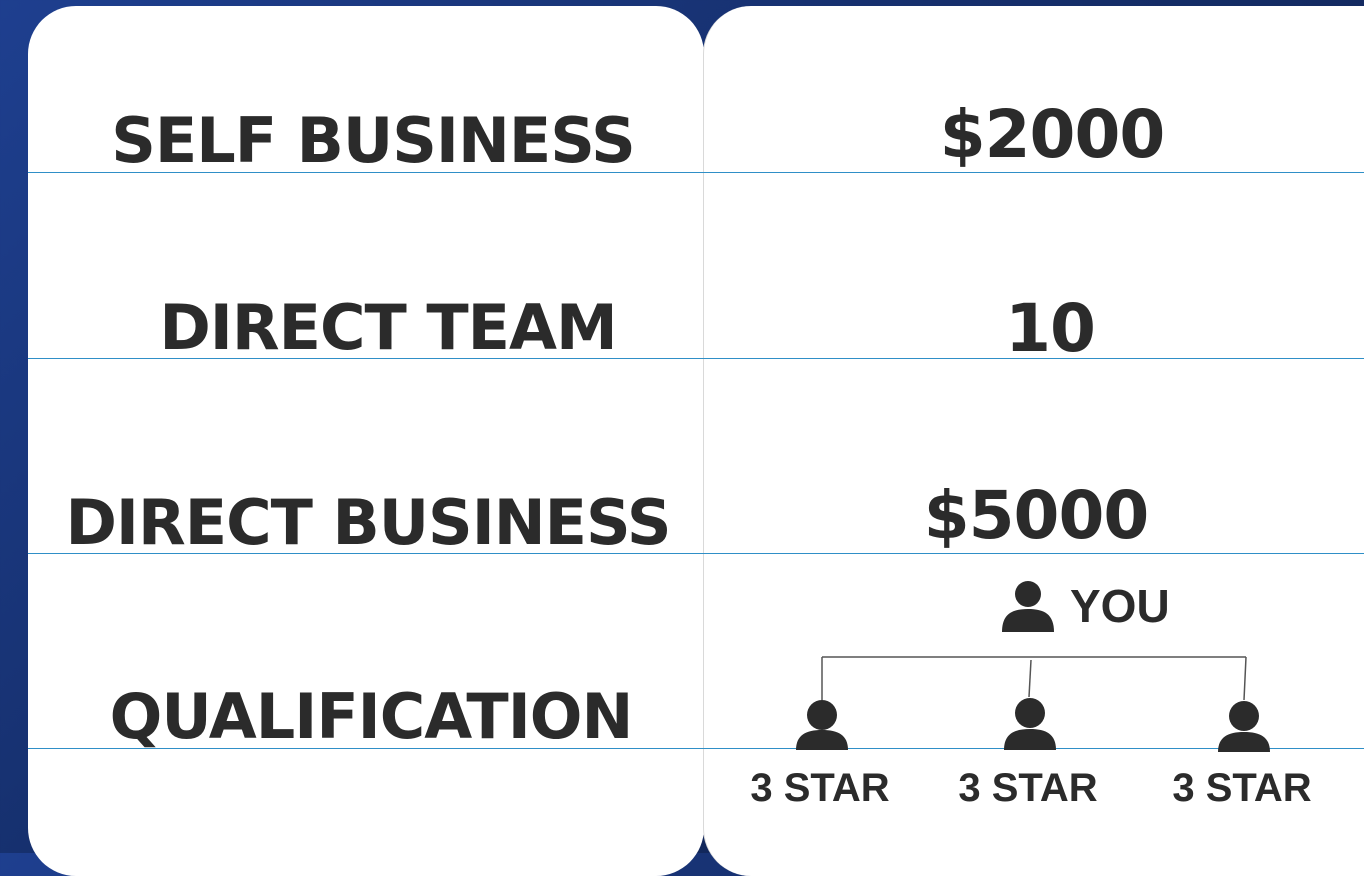 The image size is (1364, 876). I want to click on direct-business-label: DIRECT BUSINESS, so click(368, 522).